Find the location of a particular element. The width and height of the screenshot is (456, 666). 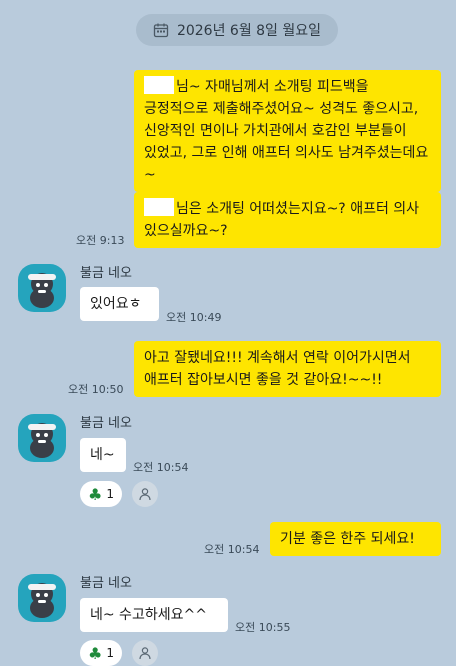

message-text: 네~ 수고하세요^^ is located at coordinates (148, 615).